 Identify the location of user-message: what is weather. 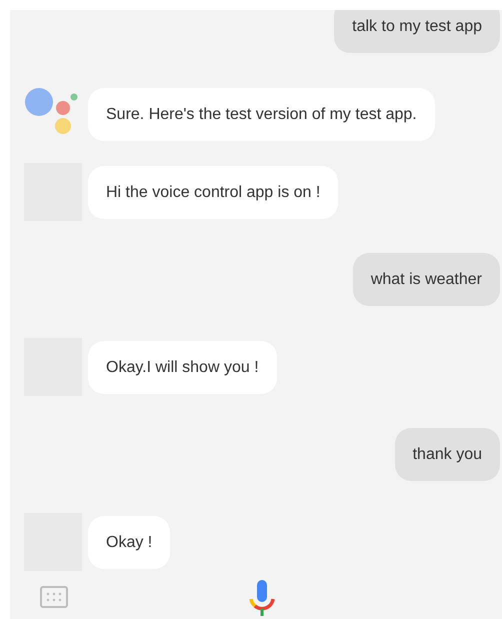
(426, 279).